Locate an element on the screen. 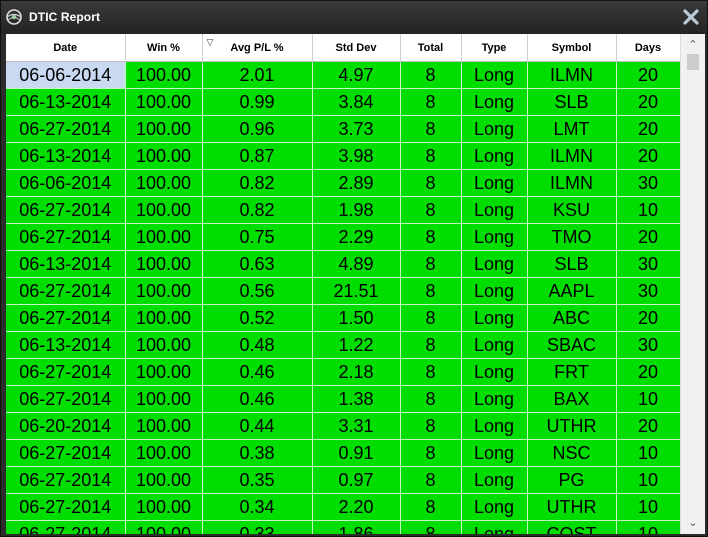 The image size is (708, 537). cell-std-dev: 21.51 is located at coordinates (356, 291).